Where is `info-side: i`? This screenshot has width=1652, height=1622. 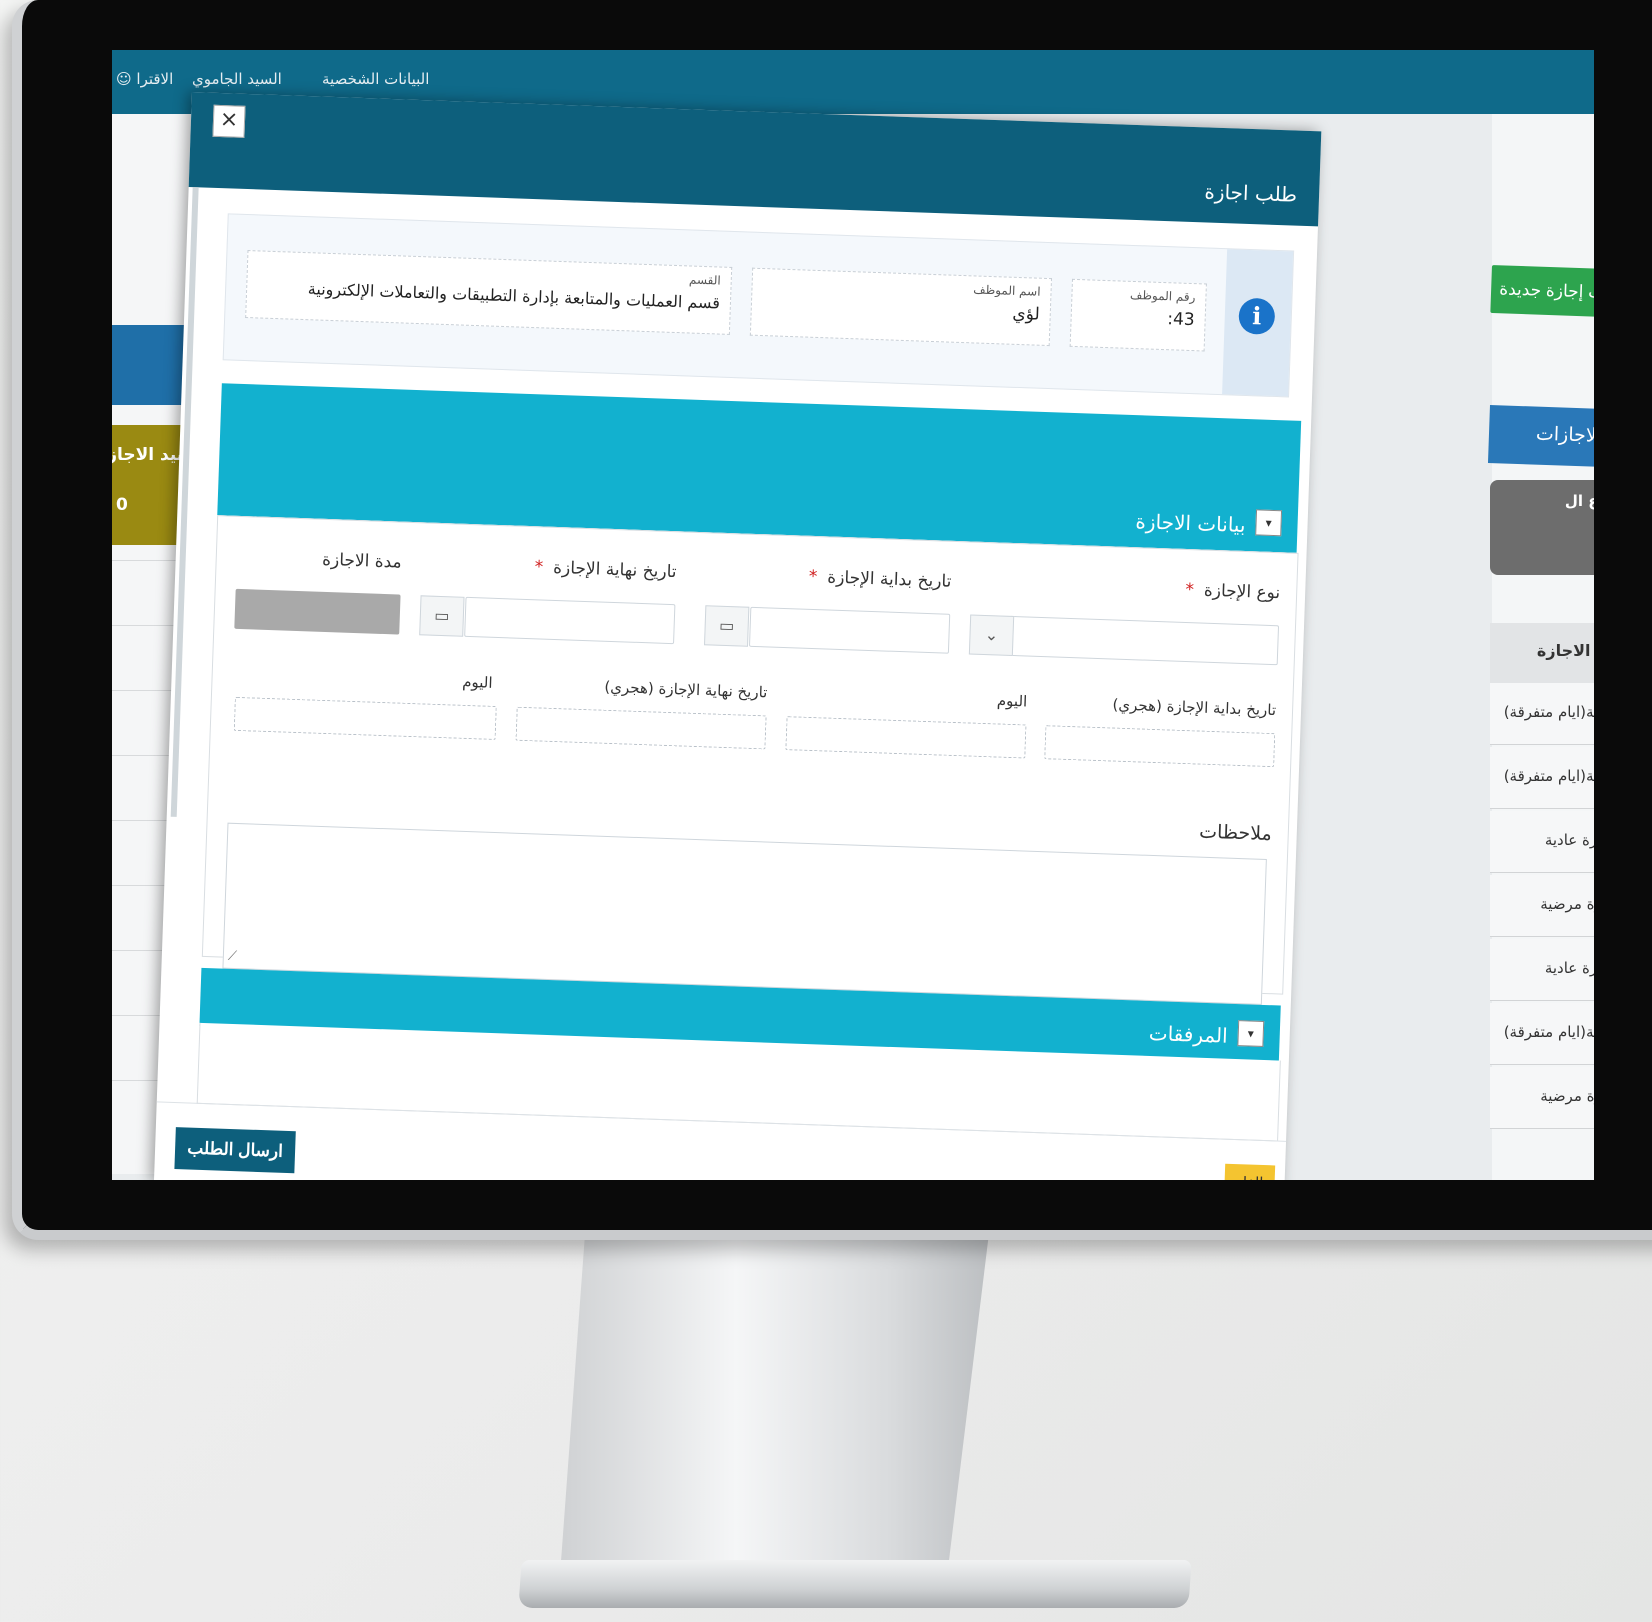 info-side: i is located at coordinates (1258, 323).